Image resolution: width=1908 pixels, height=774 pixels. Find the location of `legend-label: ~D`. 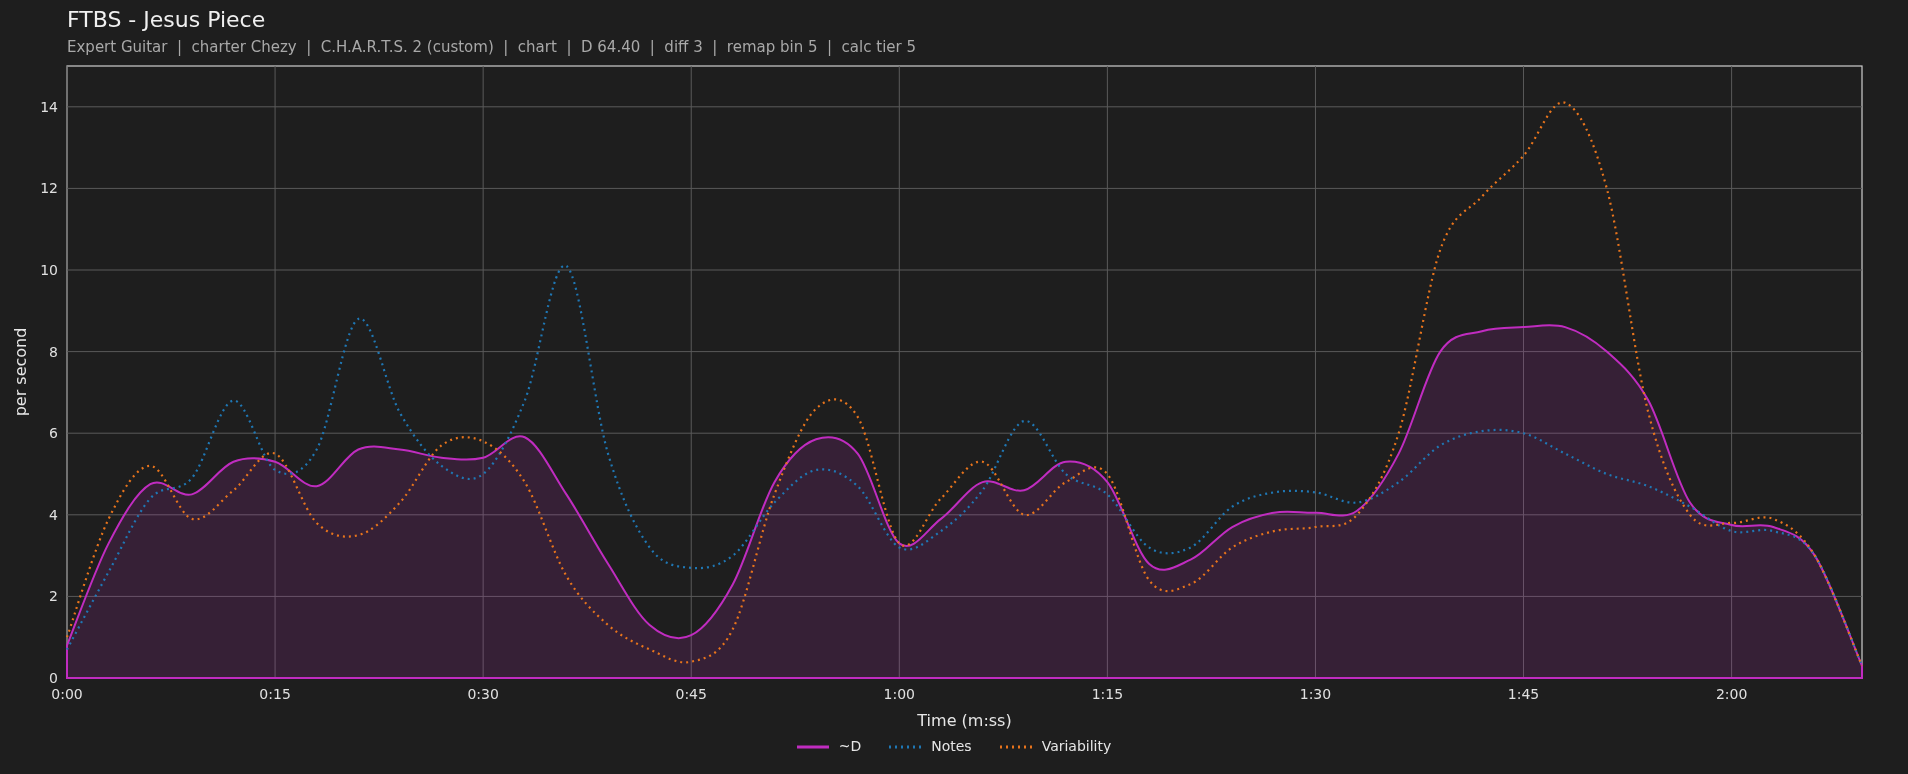

legend-label: ~D is located at coordinates (850, 746).